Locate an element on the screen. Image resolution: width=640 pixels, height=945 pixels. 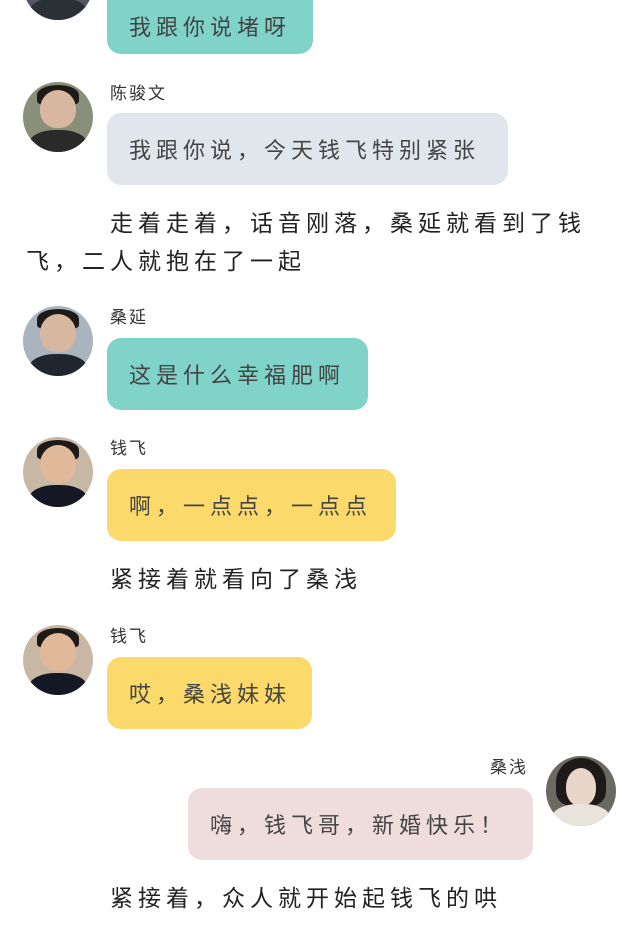
message-bubble-2: 这是什么幸福肥啊 is located at coordinates (237, 374).